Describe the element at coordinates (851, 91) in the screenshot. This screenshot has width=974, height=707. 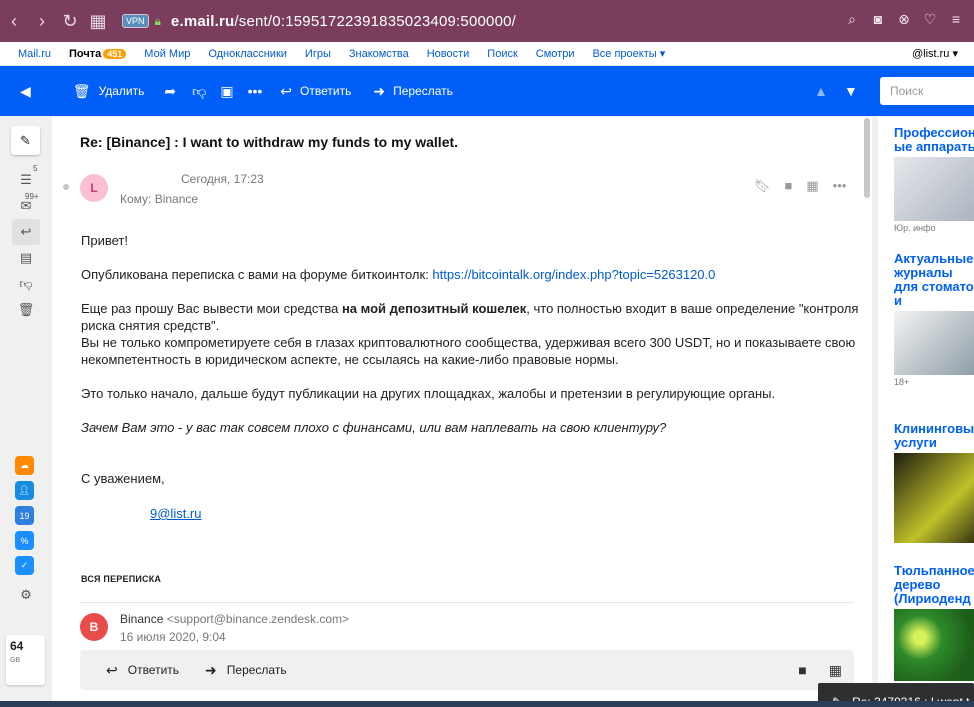
I see `next-message-icon: ▼` at that location.